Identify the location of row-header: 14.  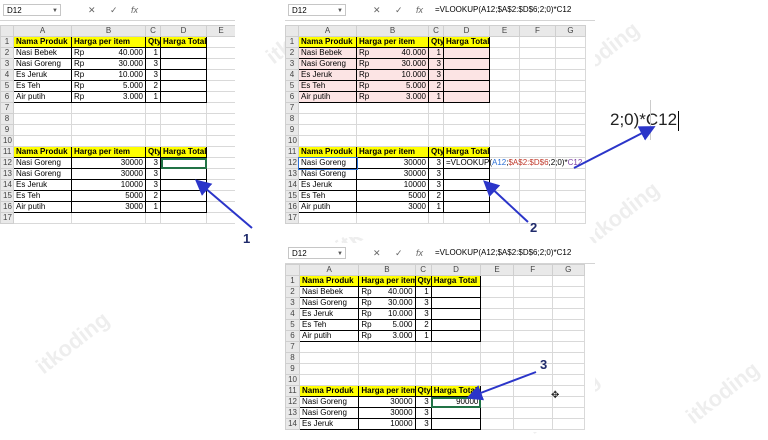
(292, 185).